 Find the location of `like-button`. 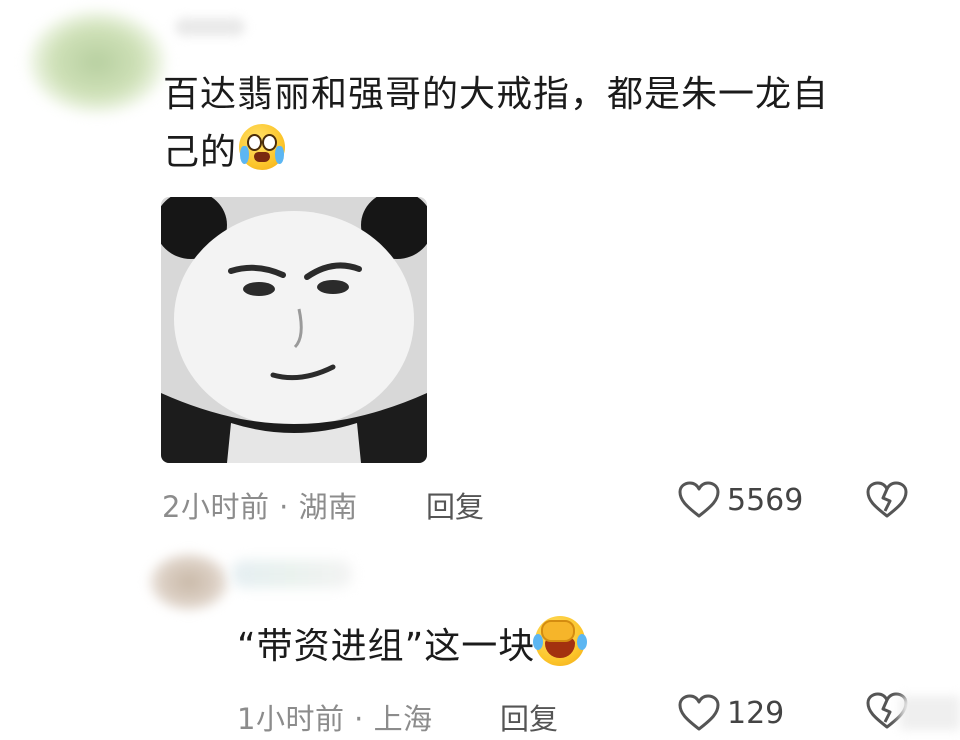

like-button is located at coordinates (699, 502).